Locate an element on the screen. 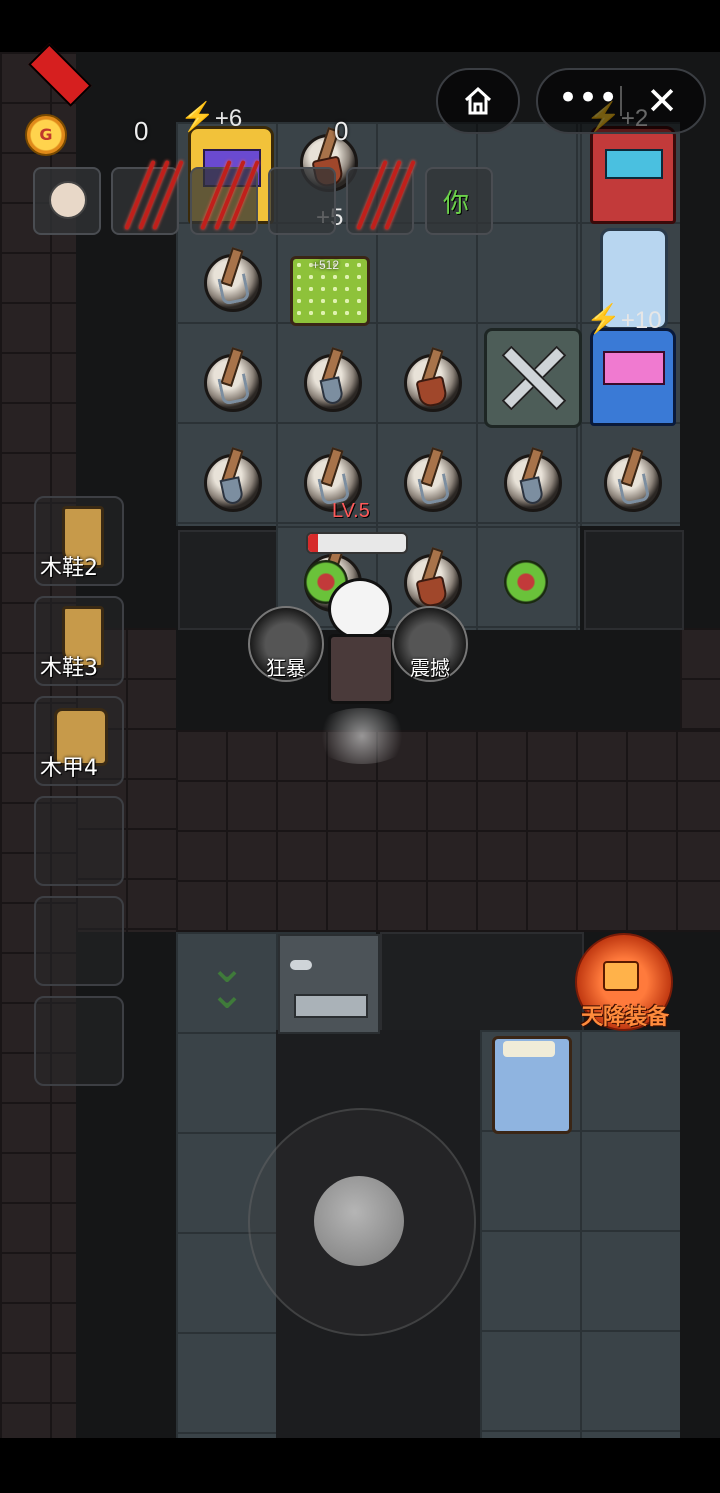 The width and height of the screenshot is (720, 1493). arcade-machine-red is located at coordinates (633, 175).